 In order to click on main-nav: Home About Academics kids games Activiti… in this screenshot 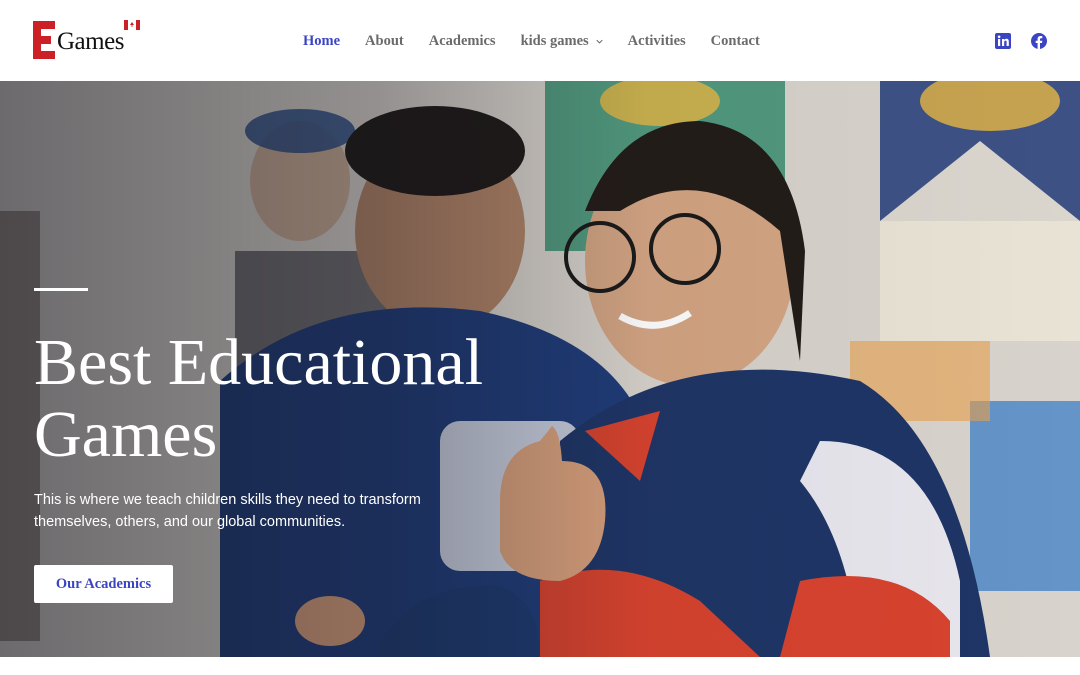, I will do `click(544, 41)`.